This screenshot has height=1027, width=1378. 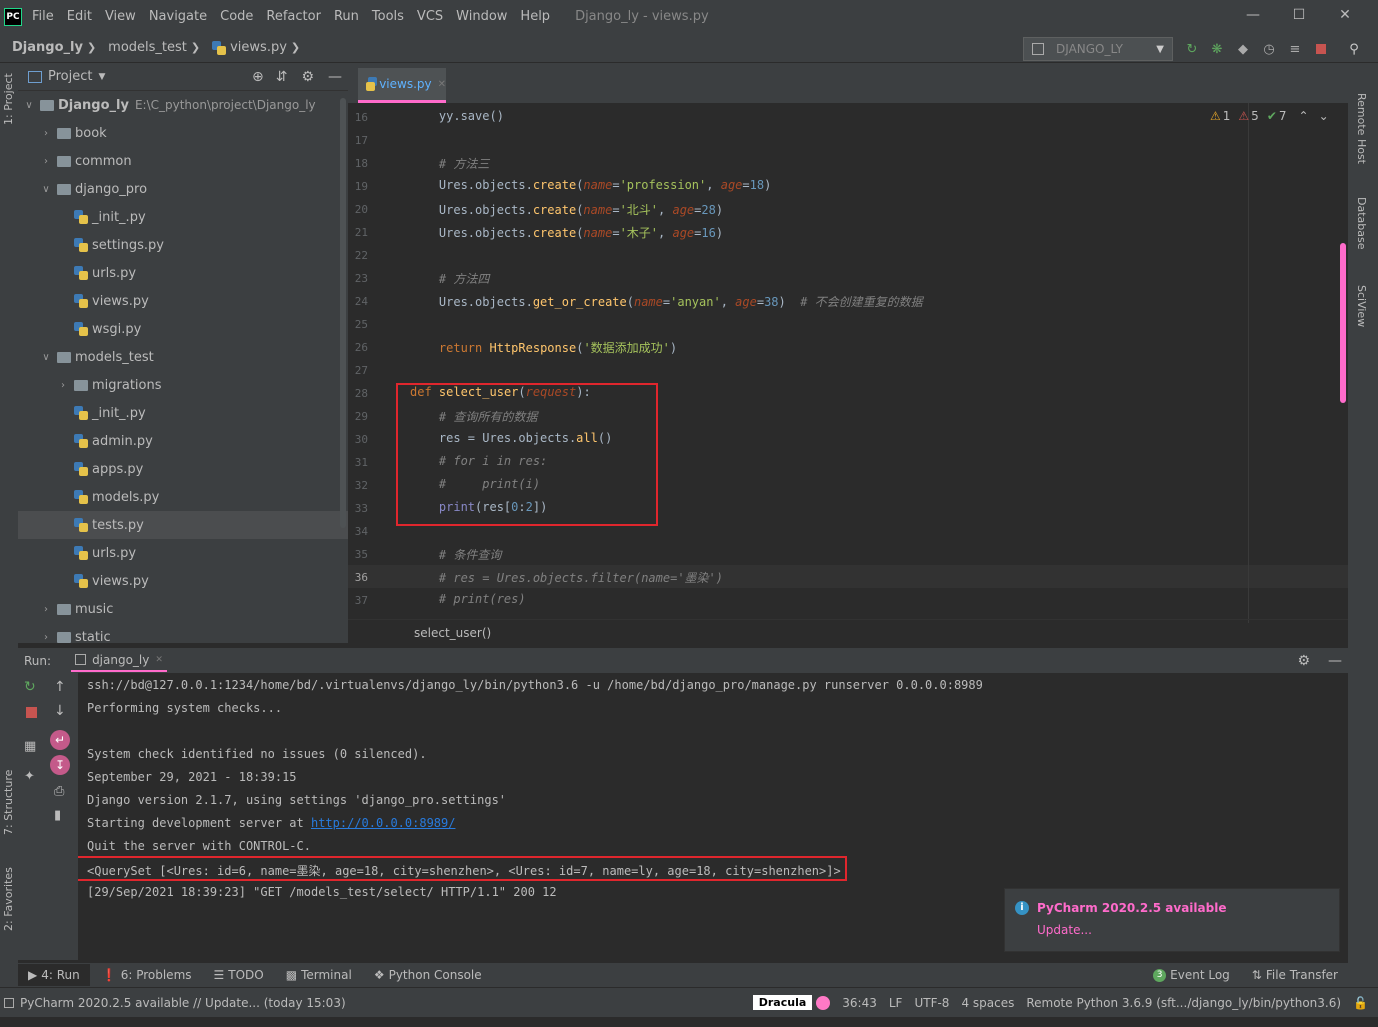 What do you see at coordinates (60, 687) in the screenshot?
I see `arrow-up-icon: ↑` at bounding box center [60, 687].